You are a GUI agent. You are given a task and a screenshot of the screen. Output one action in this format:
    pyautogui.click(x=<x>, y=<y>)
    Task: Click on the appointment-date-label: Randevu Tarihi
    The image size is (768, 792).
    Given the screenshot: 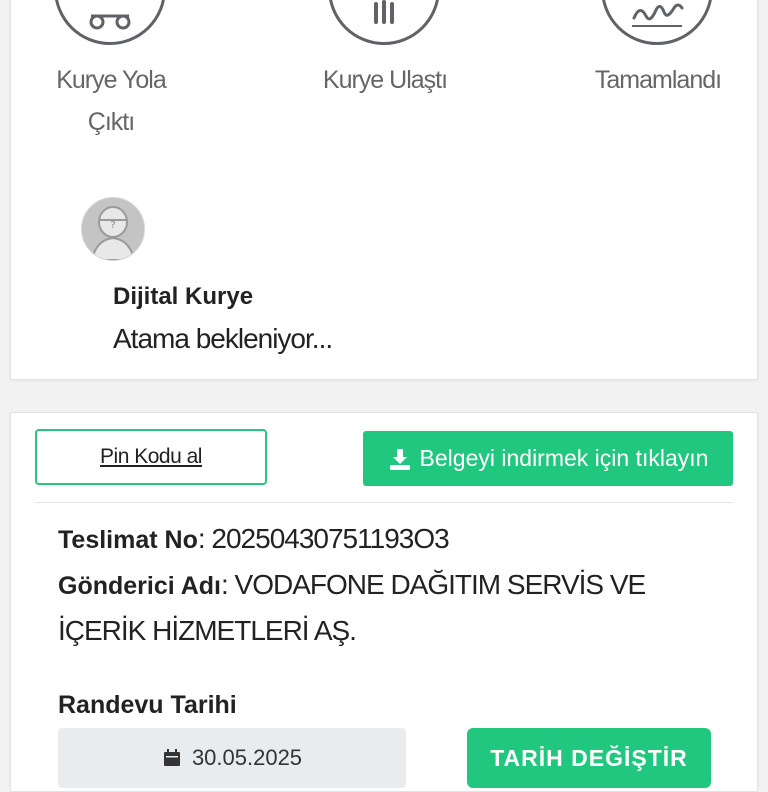 What is the action you would take?
    pyautogui.click(x=147, y=705)
    